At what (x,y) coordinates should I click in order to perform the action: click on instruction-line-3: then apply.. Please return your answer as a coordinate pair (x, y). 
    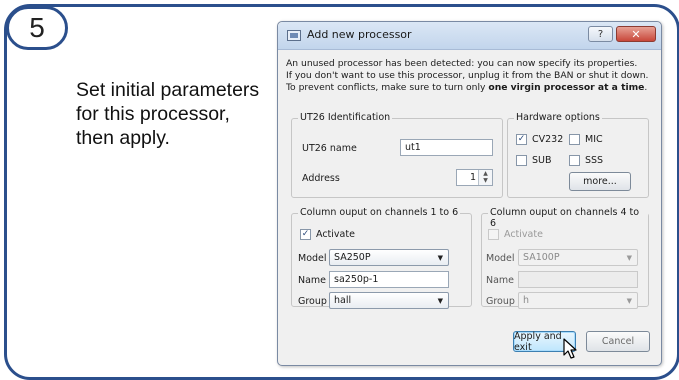
    Looking at the image, I should click on (123, 138).